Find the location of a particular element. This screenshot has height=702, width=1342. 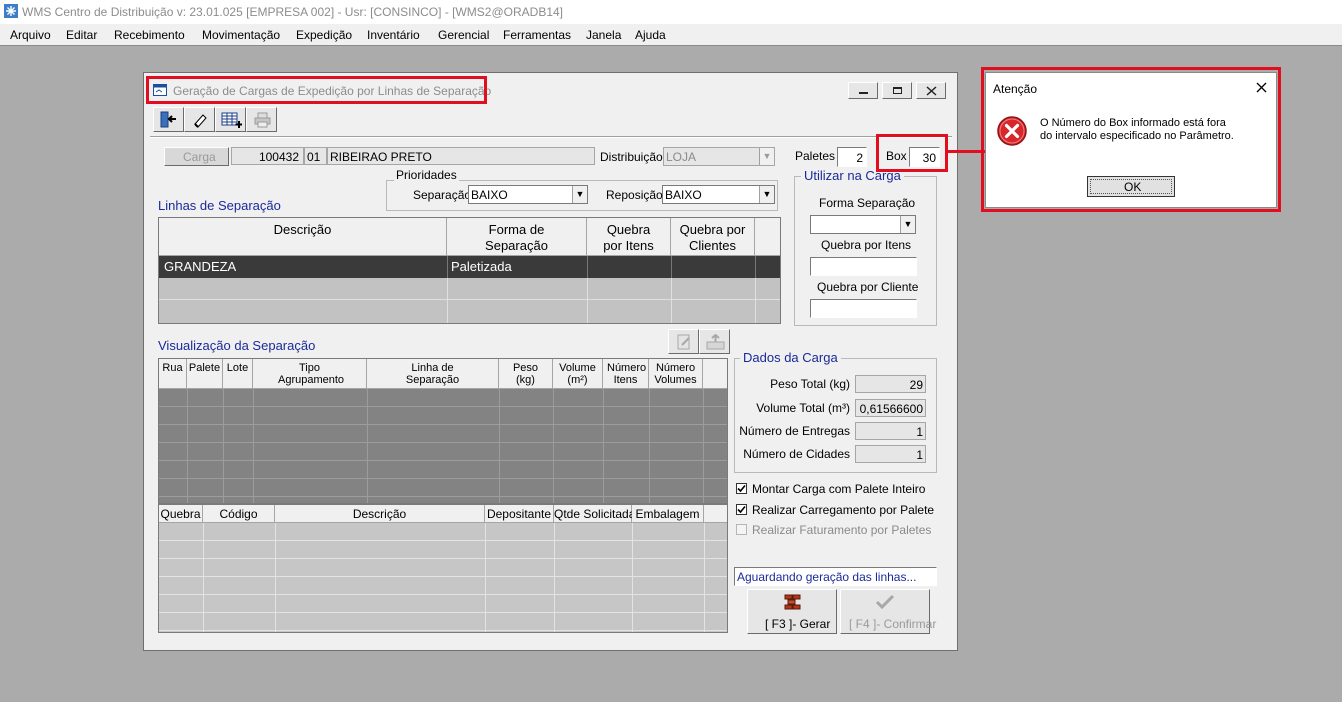

vis-header-rua: Rua is located at coordinates (173, 374).